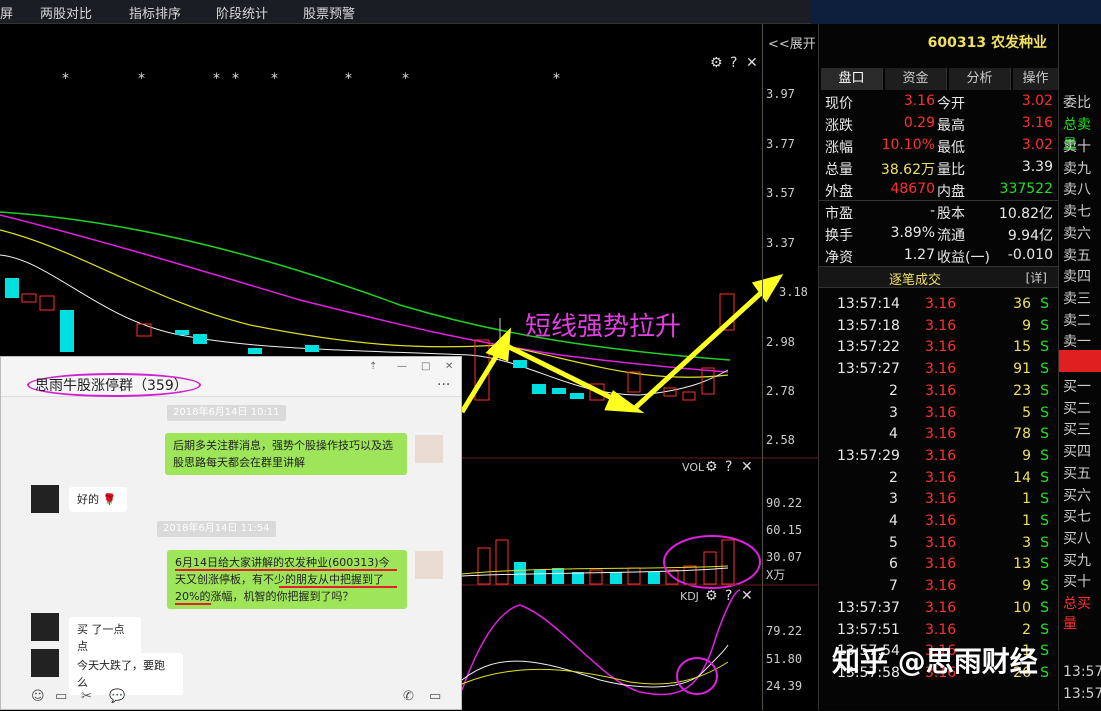 The width and height of the screenshot is (1101, 711). Describe the element at coordinates (1026, 325) in the screenshot. I see `tick-cell: 9` at that location.